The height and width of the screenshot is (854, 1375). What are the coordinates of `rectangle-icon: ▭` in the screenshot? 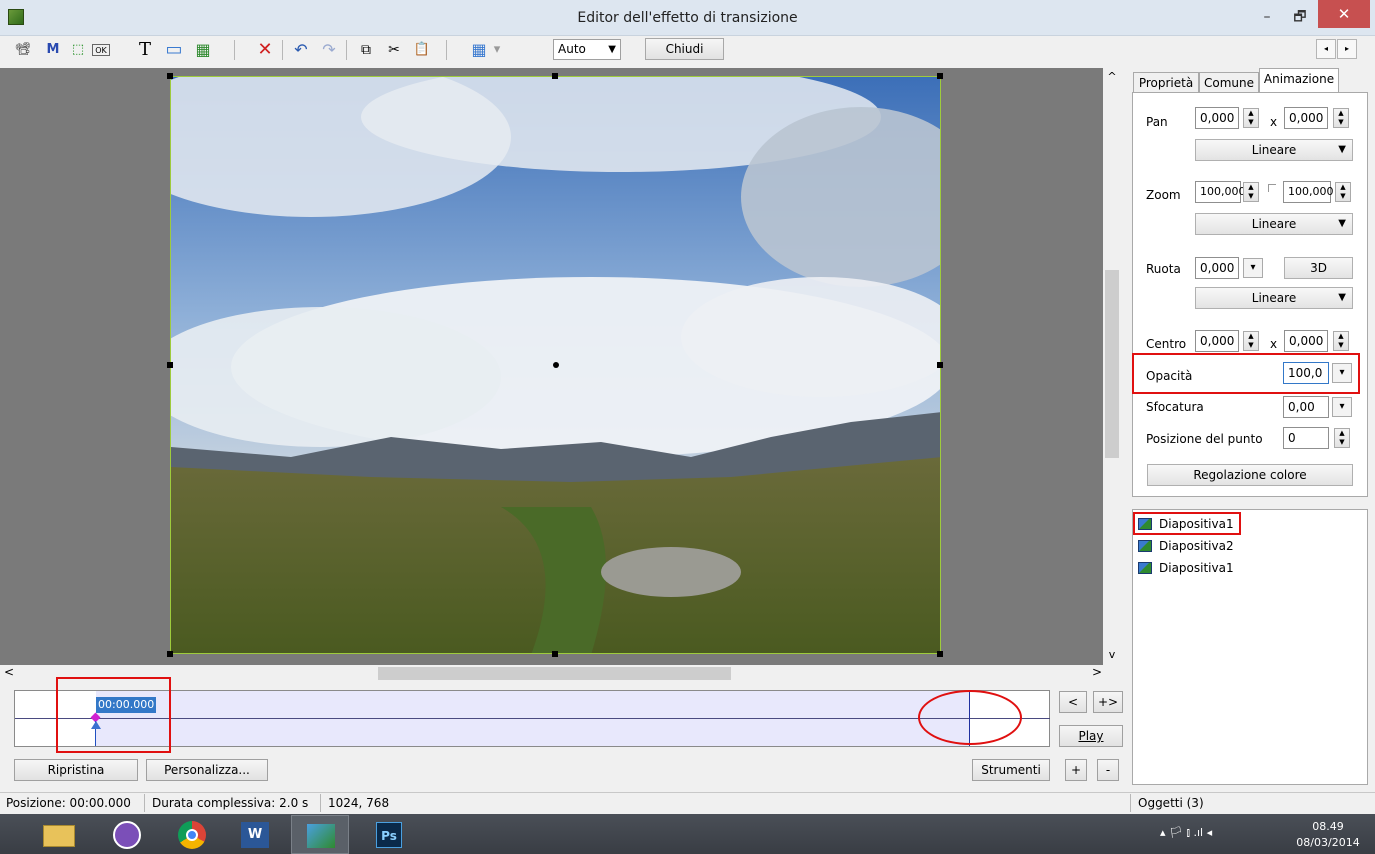 It's located at (174, 50).